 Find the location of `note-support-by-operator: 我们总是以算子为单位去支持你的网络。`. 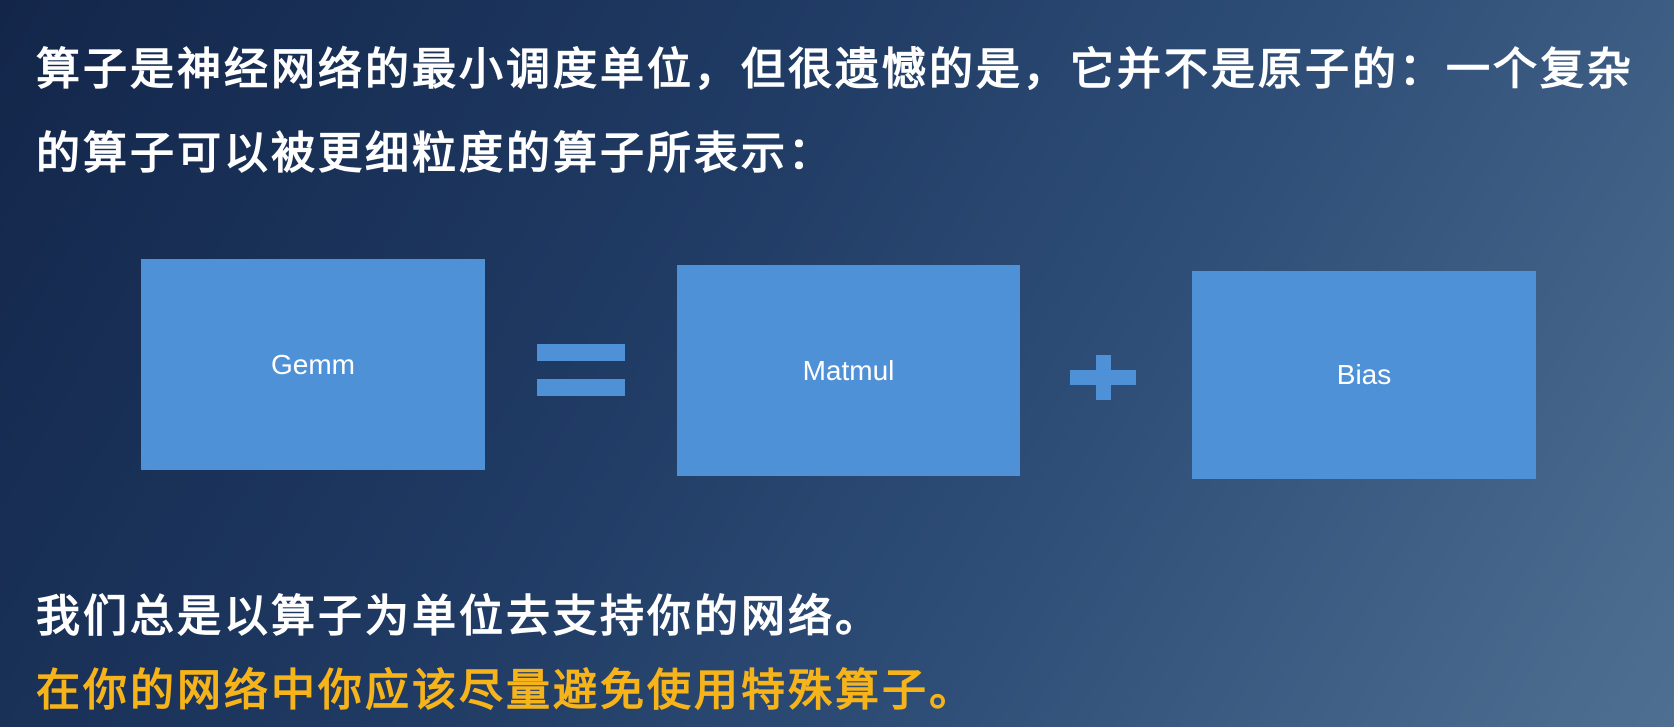

note-support-by-operator: 我们总是以算子为单位去支持你的网络。 is located at coordinates (459, 616).